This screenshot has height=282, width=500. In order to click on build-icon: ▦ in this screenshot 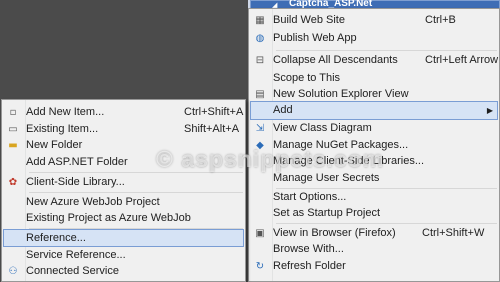, I will do `click(260, 20)`.